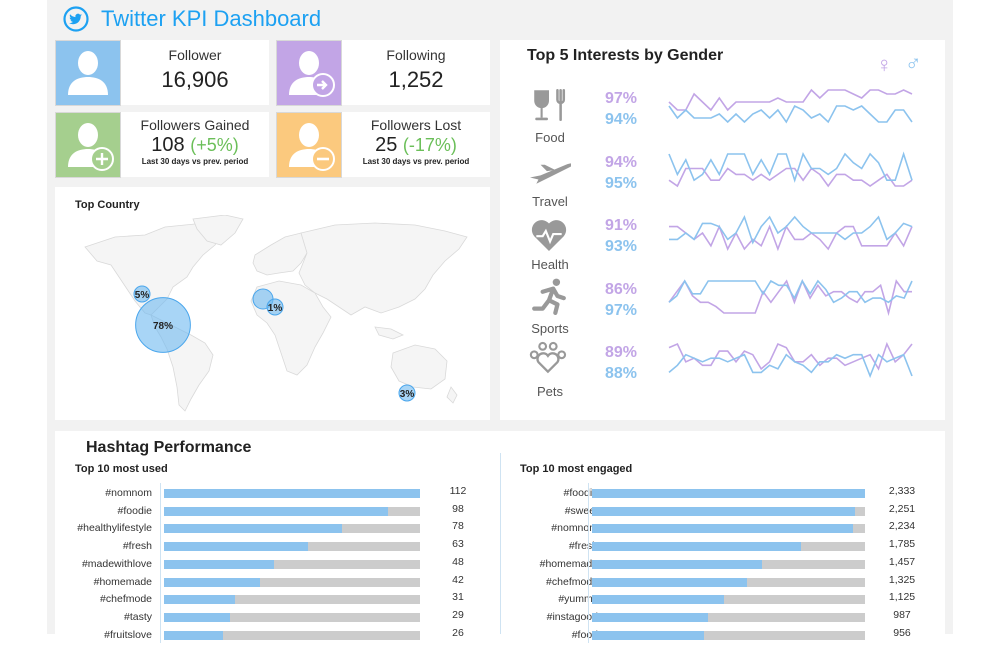 The height and width of the screenshot is (645, 1000). I want to click on kpi-value: 16,906, so click(195, 79).